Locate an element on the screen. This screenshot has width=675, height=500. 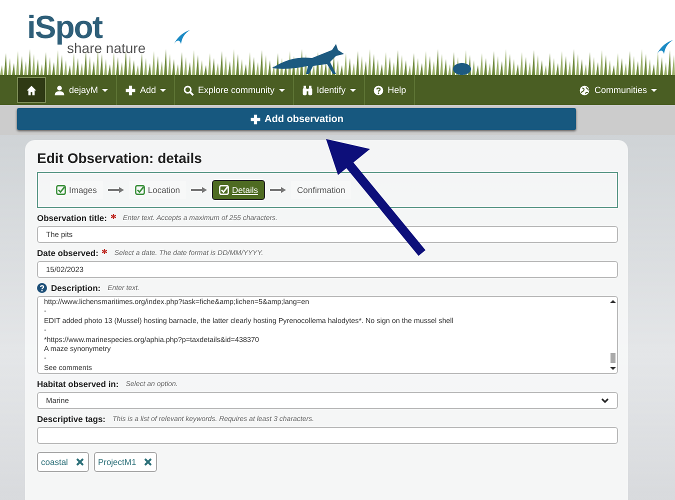
user-icon is located at coordinates (59, 90).